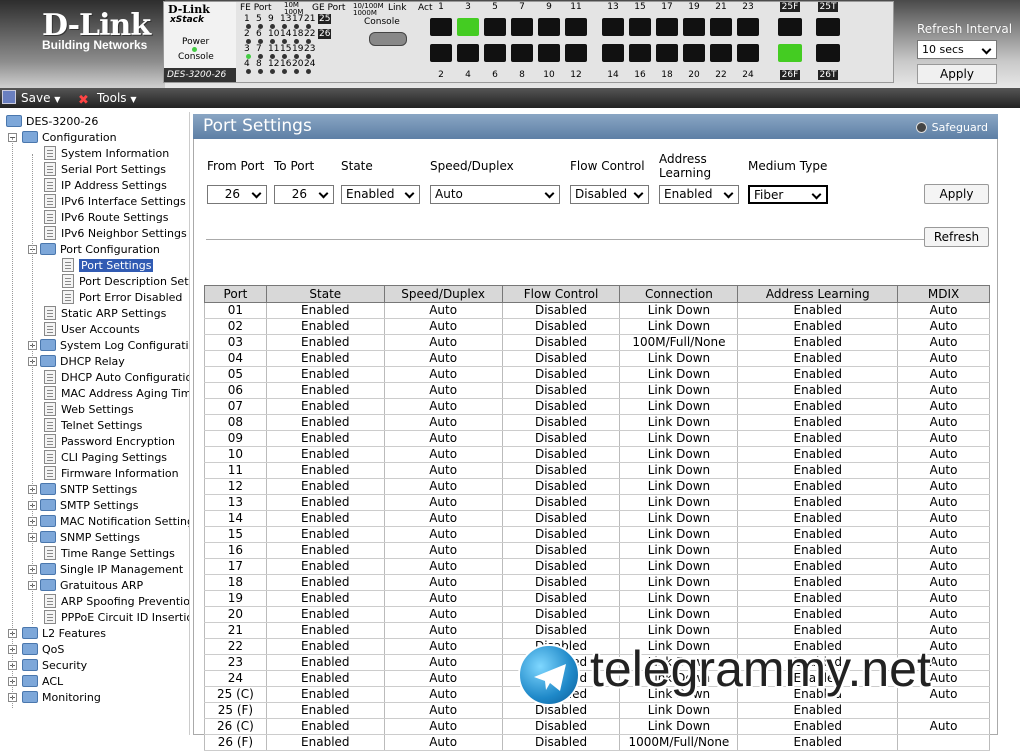  I want to click on port-25f-icon, so click(790, 27).